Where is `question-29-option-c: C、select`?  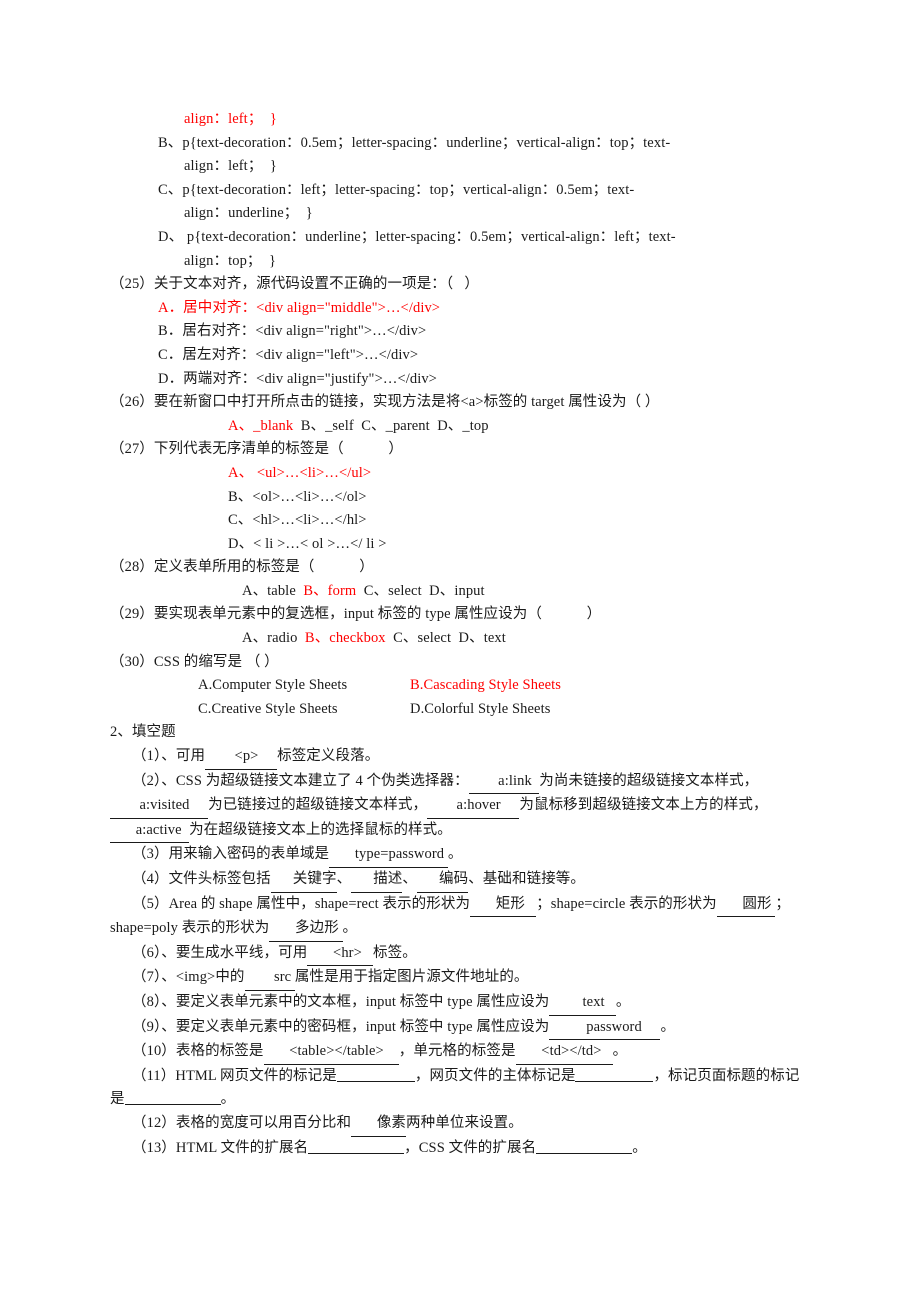
question-29-option-c: C、select is located at coordinates (422, 638).